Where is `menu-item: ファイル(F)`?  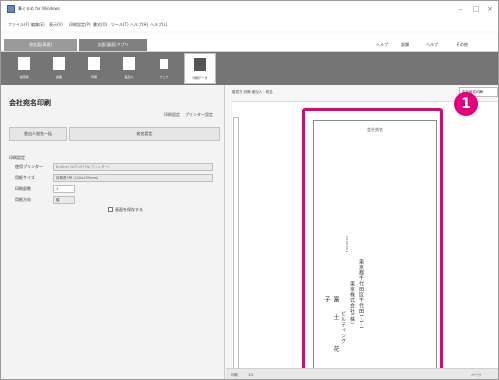
menu-item: ファイル(F) is located at coordinates (18, 25).